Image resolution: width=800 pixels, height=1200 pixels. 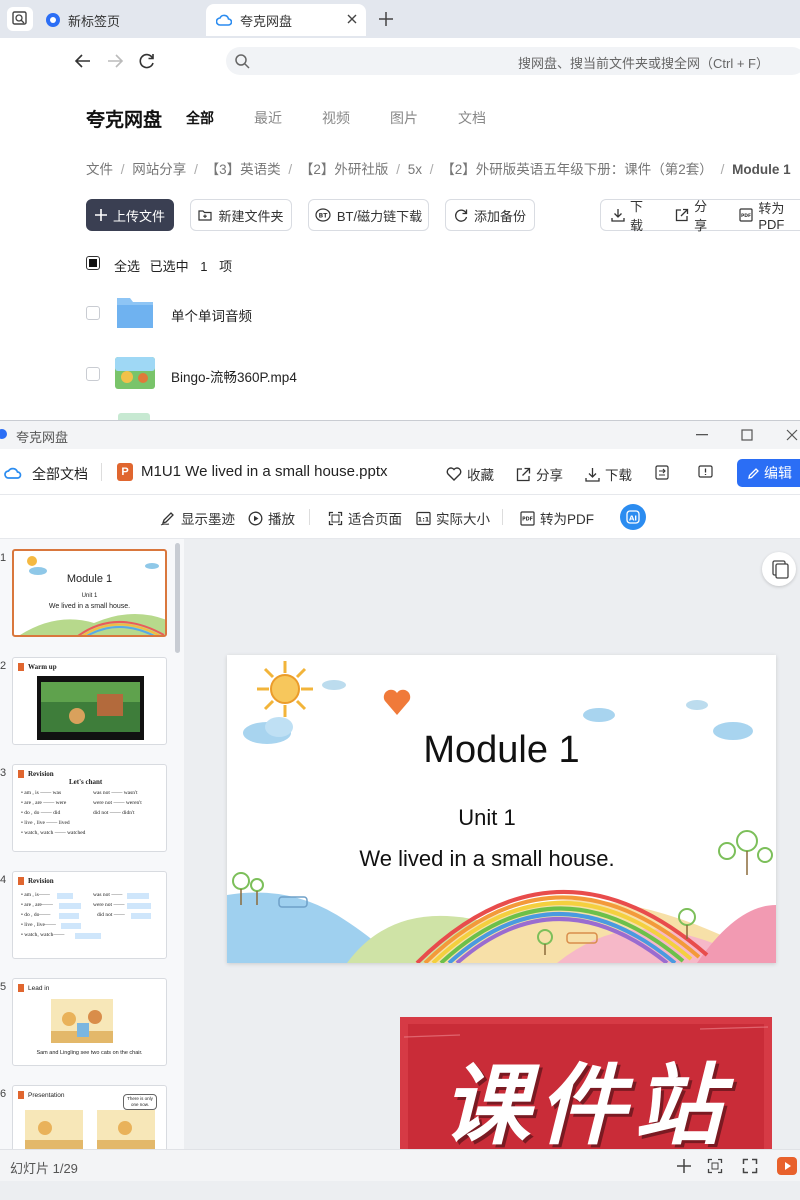 I want to click on tab-recent: 最近, so click(x=268, y=118).